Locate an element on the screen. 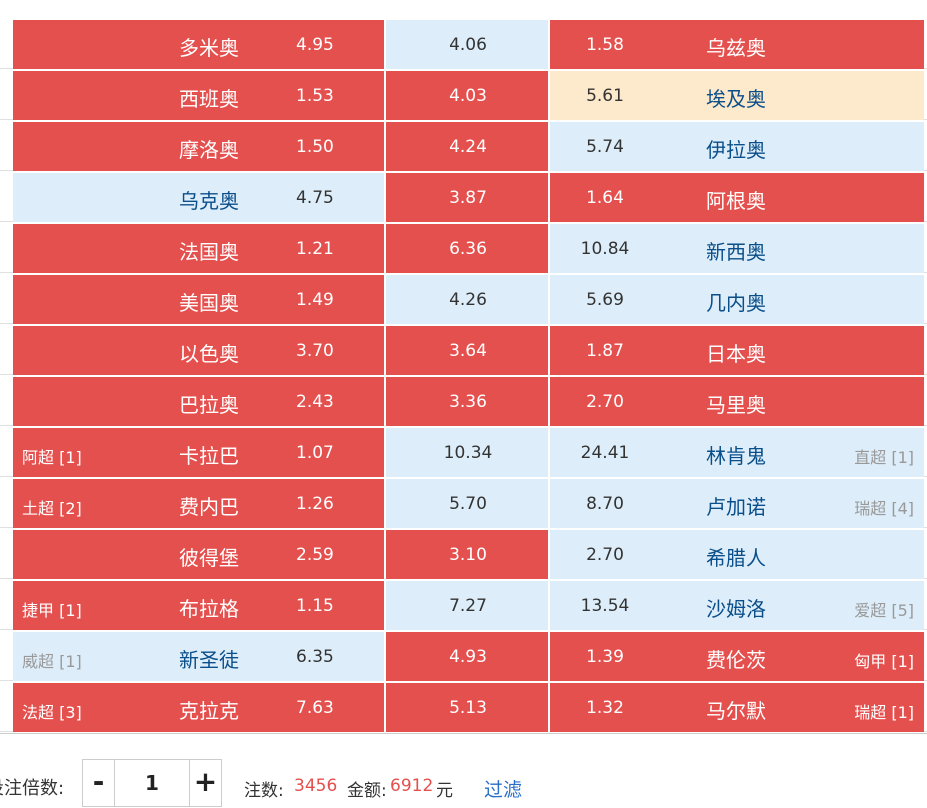 The image size is (927, 808). multiplier-stepper: - + is located at coordinates (152, 783).